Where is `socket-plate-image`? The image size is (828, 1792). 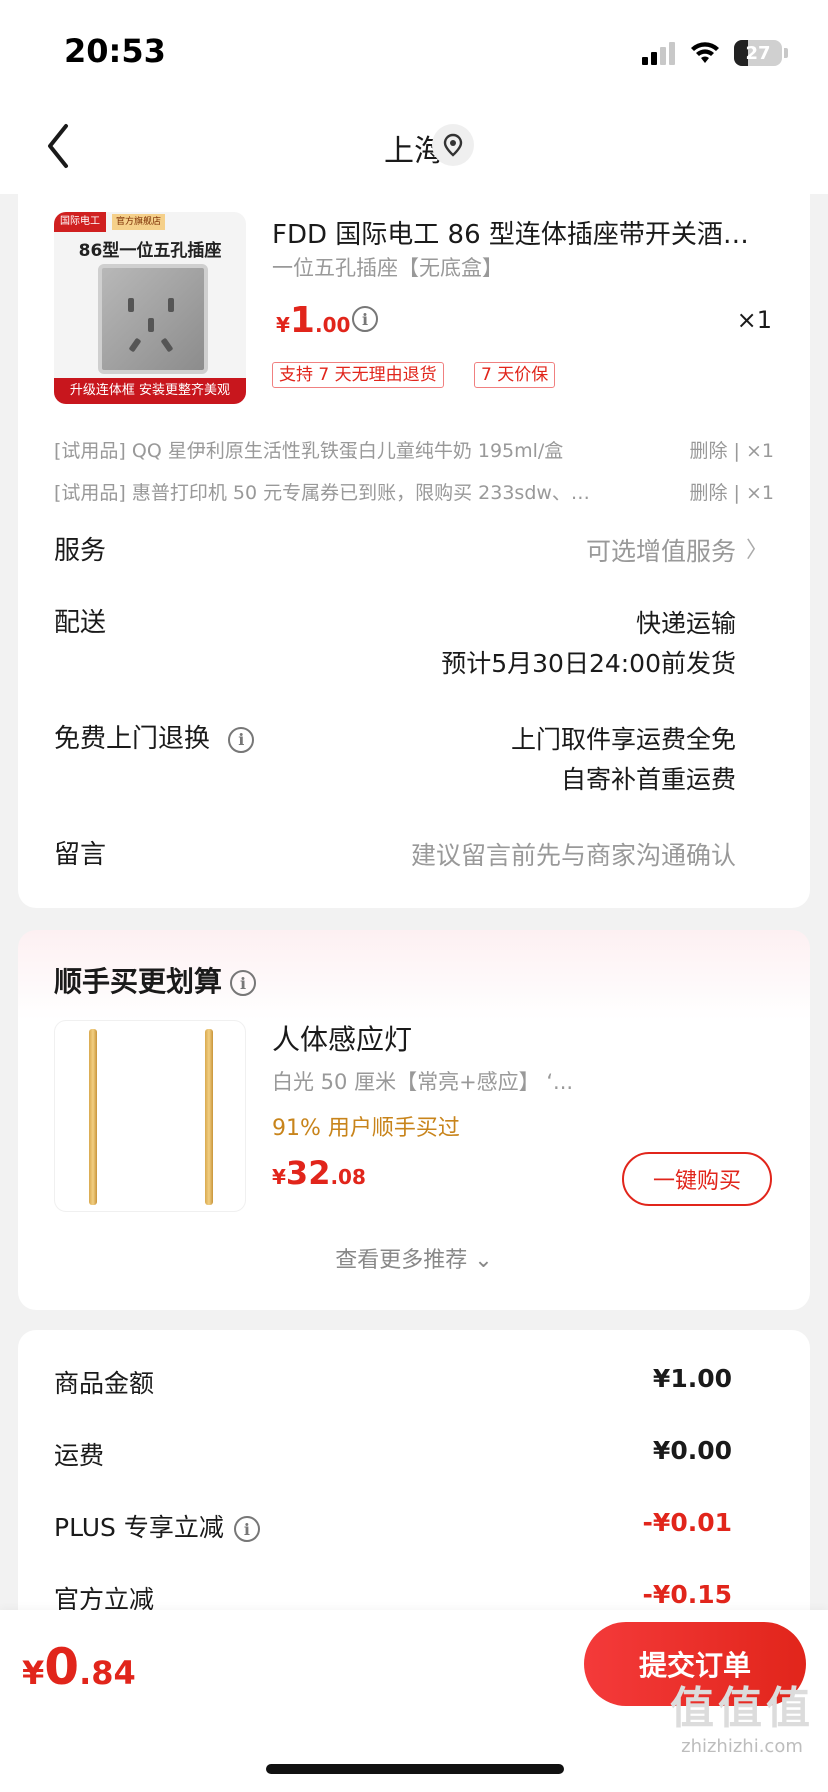
socket-plate-image is located at coordinates (153, 319).